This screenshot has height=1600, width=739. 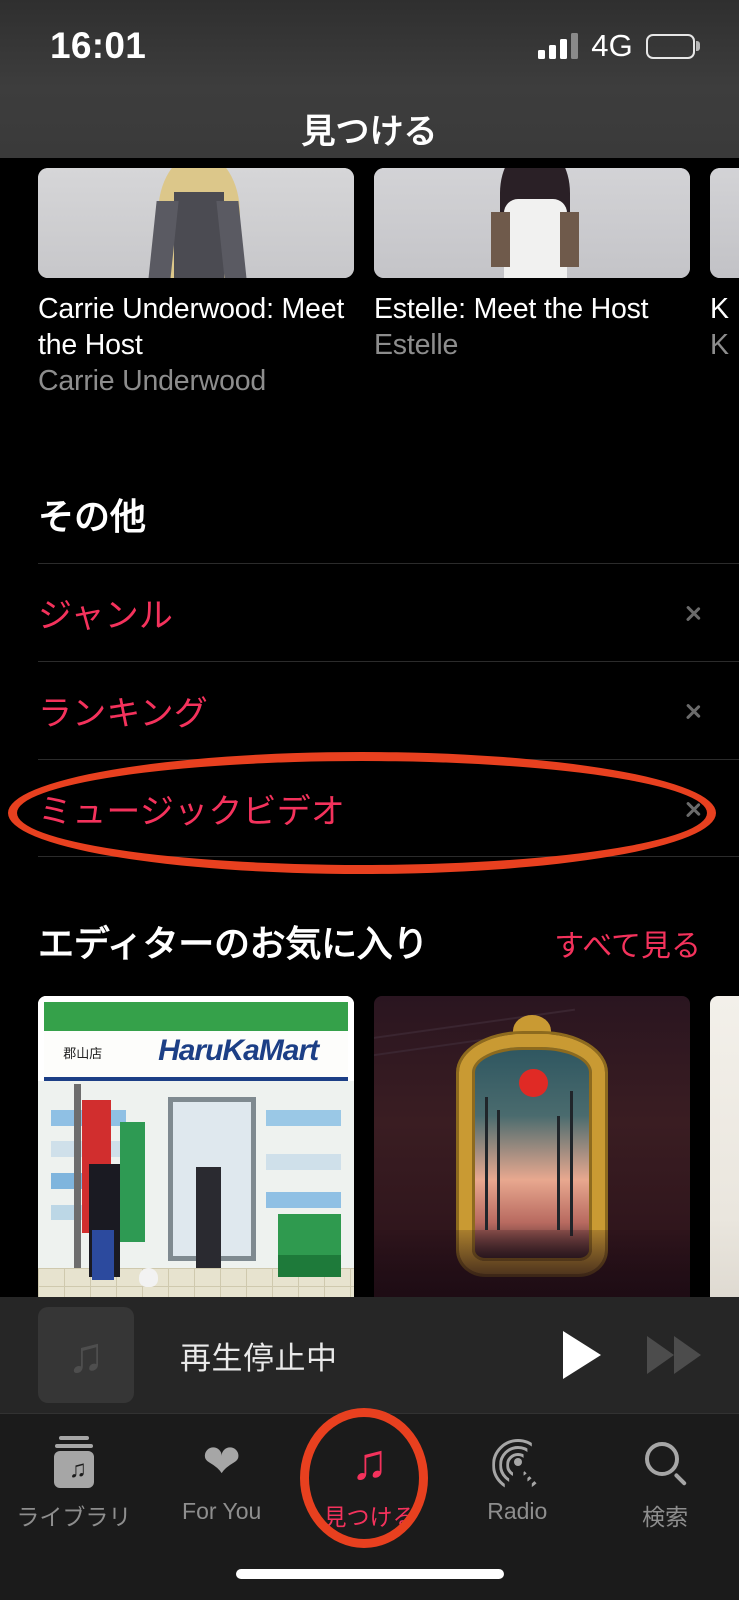 What do you see at coordinates (517, 1463) in the screenshot?
I see `radio-waves-icon` at bounding box center [517, 1463].